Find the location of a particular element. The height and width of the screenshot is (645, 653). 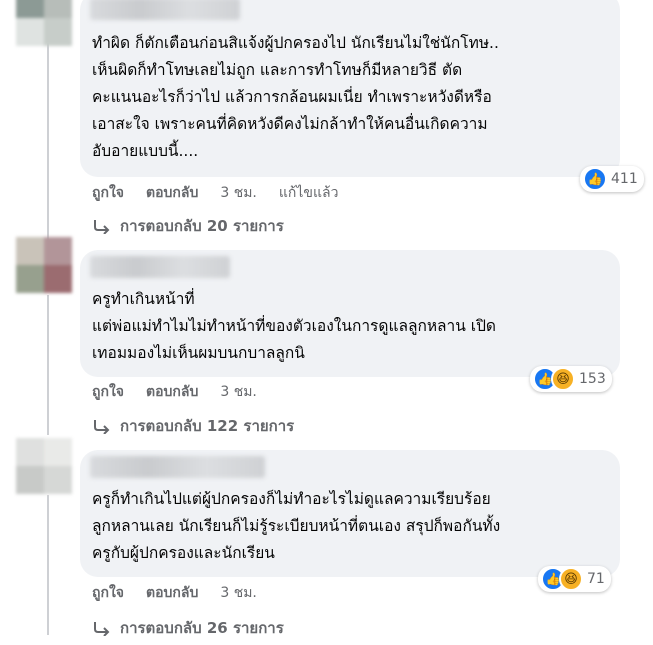

replies-count-label: การตอบกลับ 20 รายการ is located at coordinates (202, 226).